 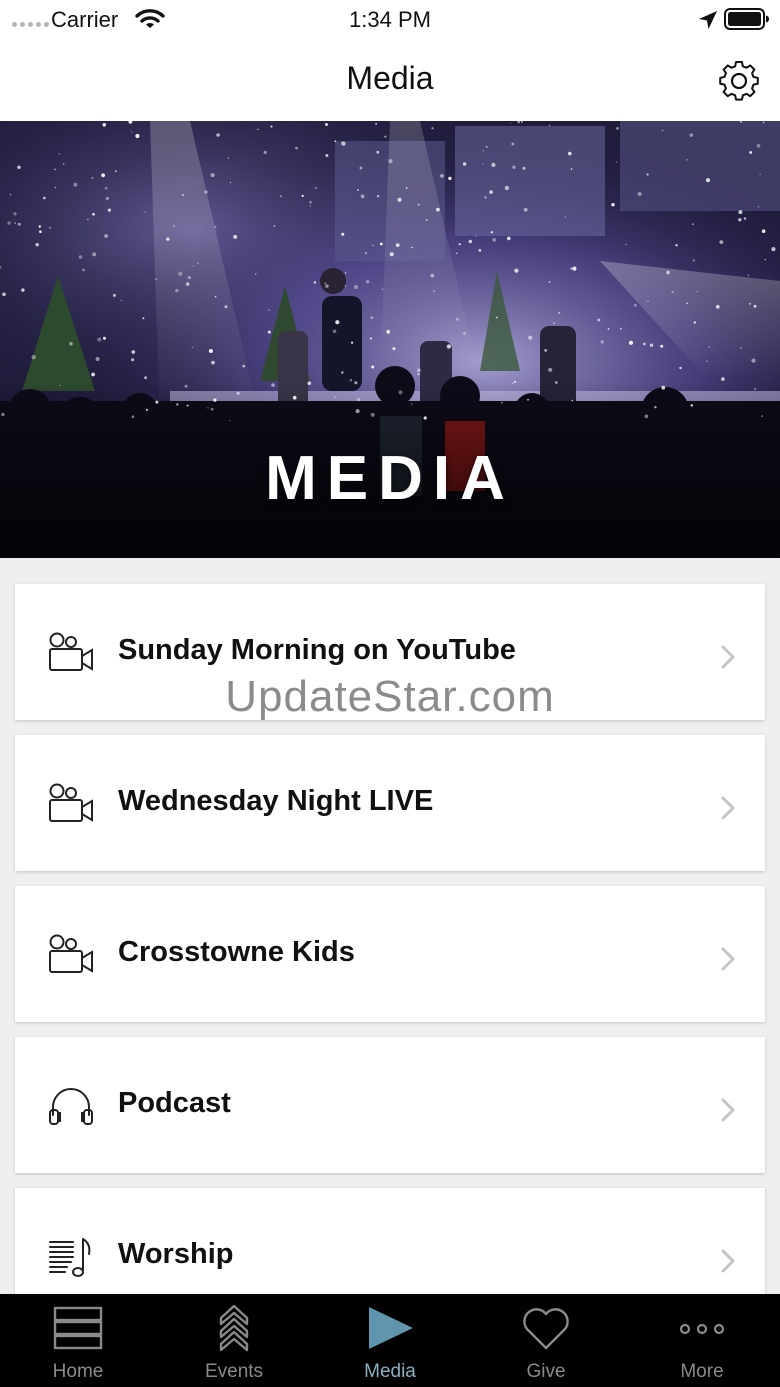 I want to click on stack-icon, so click(x=78, y=1328).